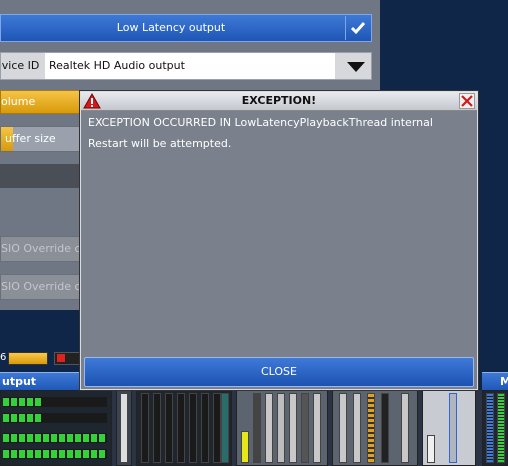 Image resolution: width=508 pixels, height=466 pixels. I want to click on low-latency-toggle: Low Latency output, so click(186, 28).